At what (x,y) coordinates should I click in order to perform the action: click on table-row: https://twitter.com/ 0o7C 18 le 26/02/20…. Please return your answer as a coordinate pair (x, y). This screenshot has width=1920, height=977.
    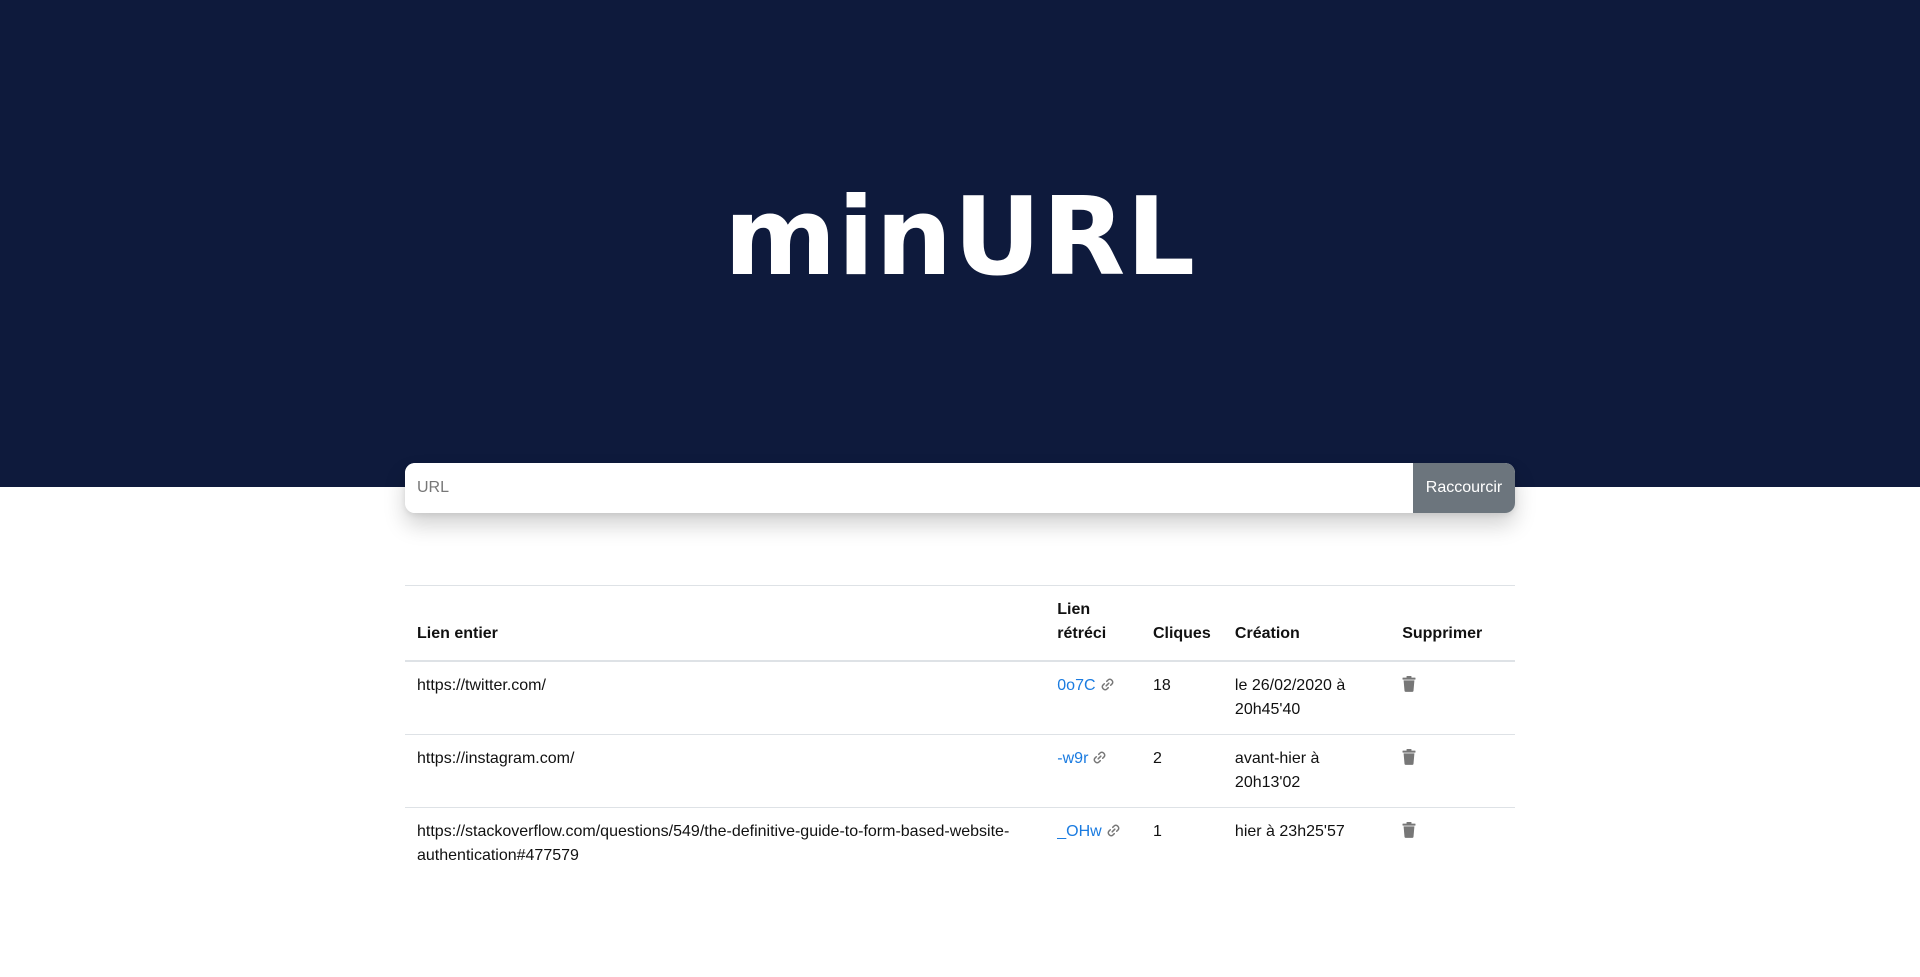
    Looking at the image, I should click on (960, 698).